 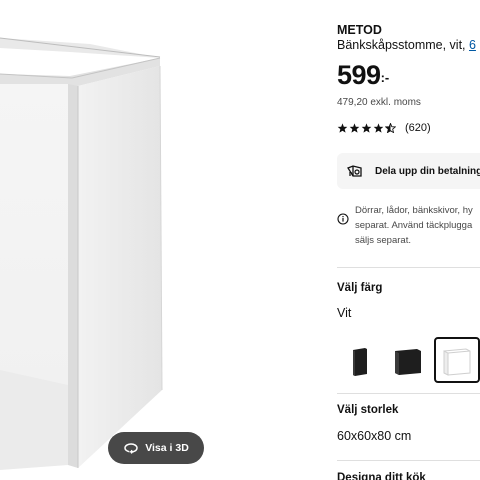 I want to click on klarna-installments-icon, so click(x=354, y=171).